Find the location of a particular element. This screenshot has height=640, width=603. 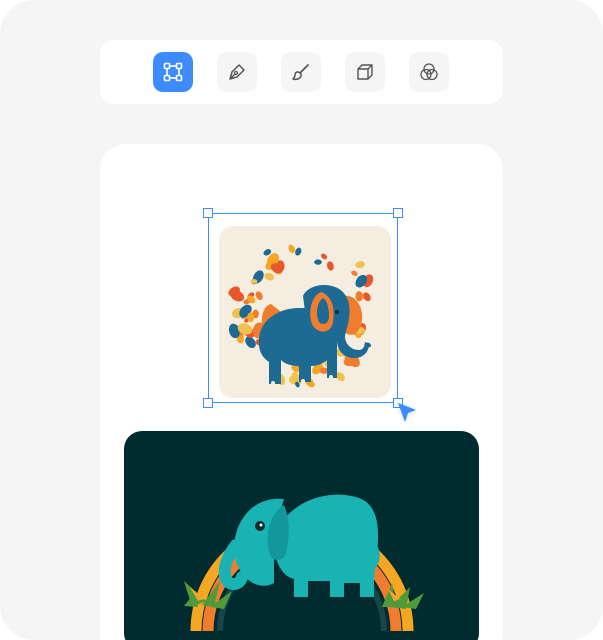

blend-circles-icon is located at coordinates (429, 72).